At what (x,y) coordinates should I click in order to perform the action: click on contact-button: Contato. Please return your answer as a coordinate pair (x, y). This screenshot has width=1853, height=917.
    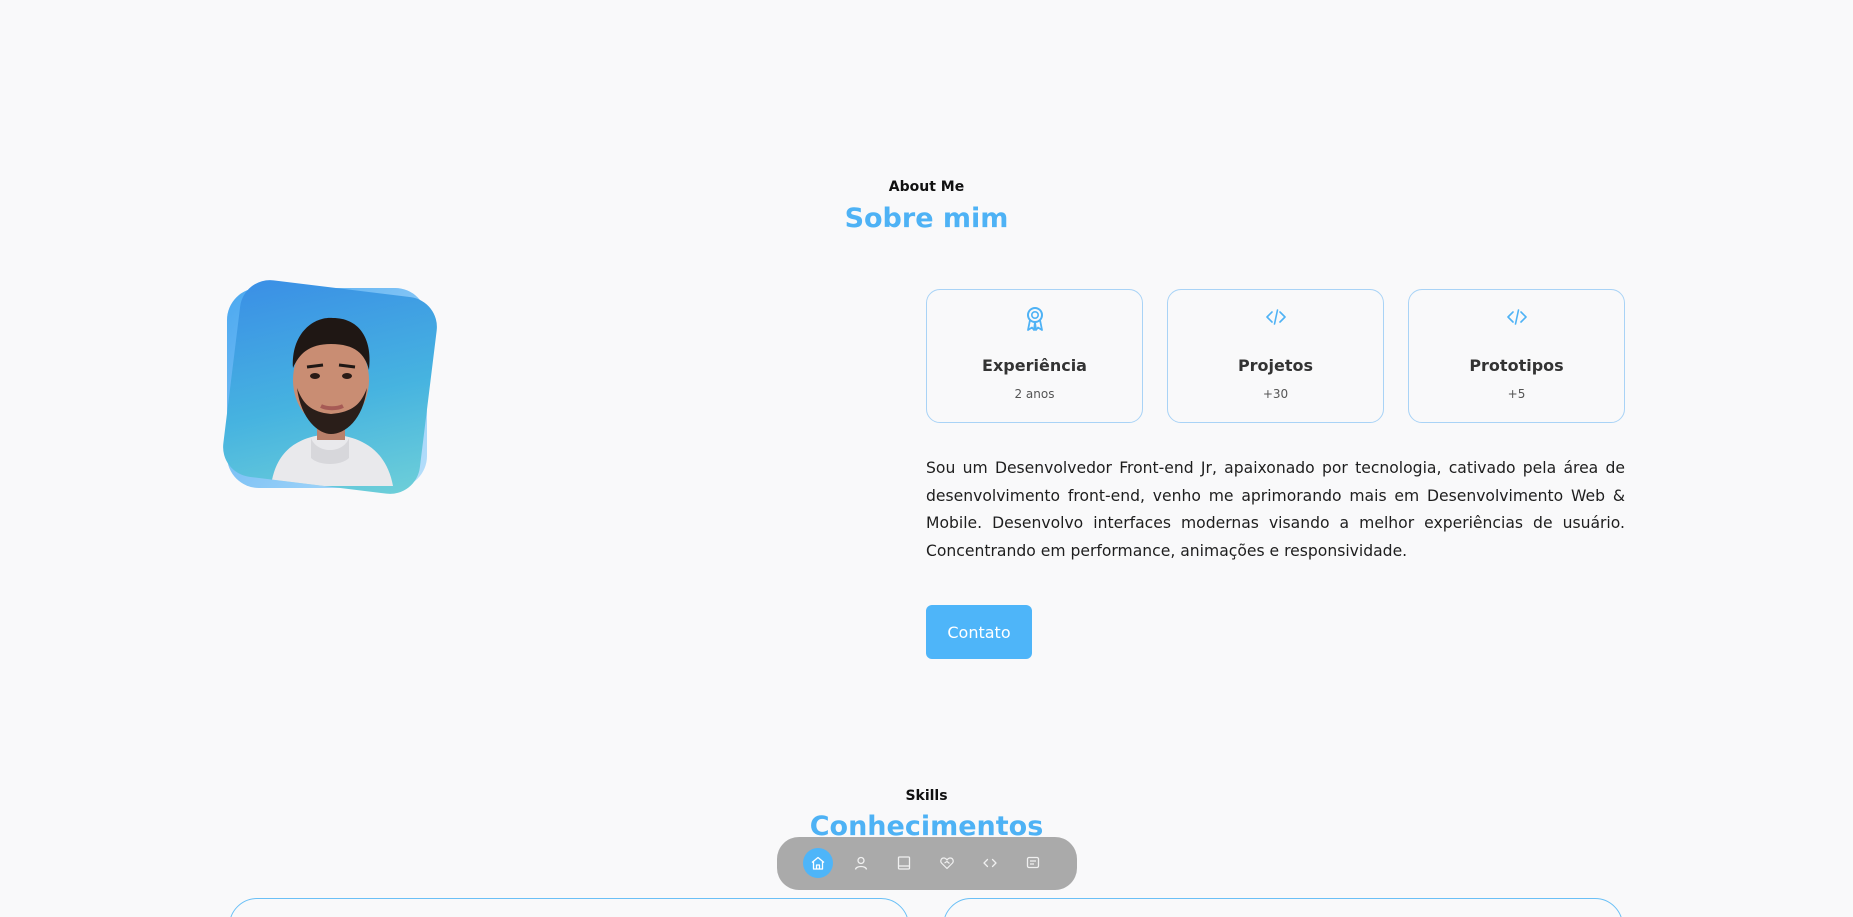
    Looking at the image, I should click on (979, 632).